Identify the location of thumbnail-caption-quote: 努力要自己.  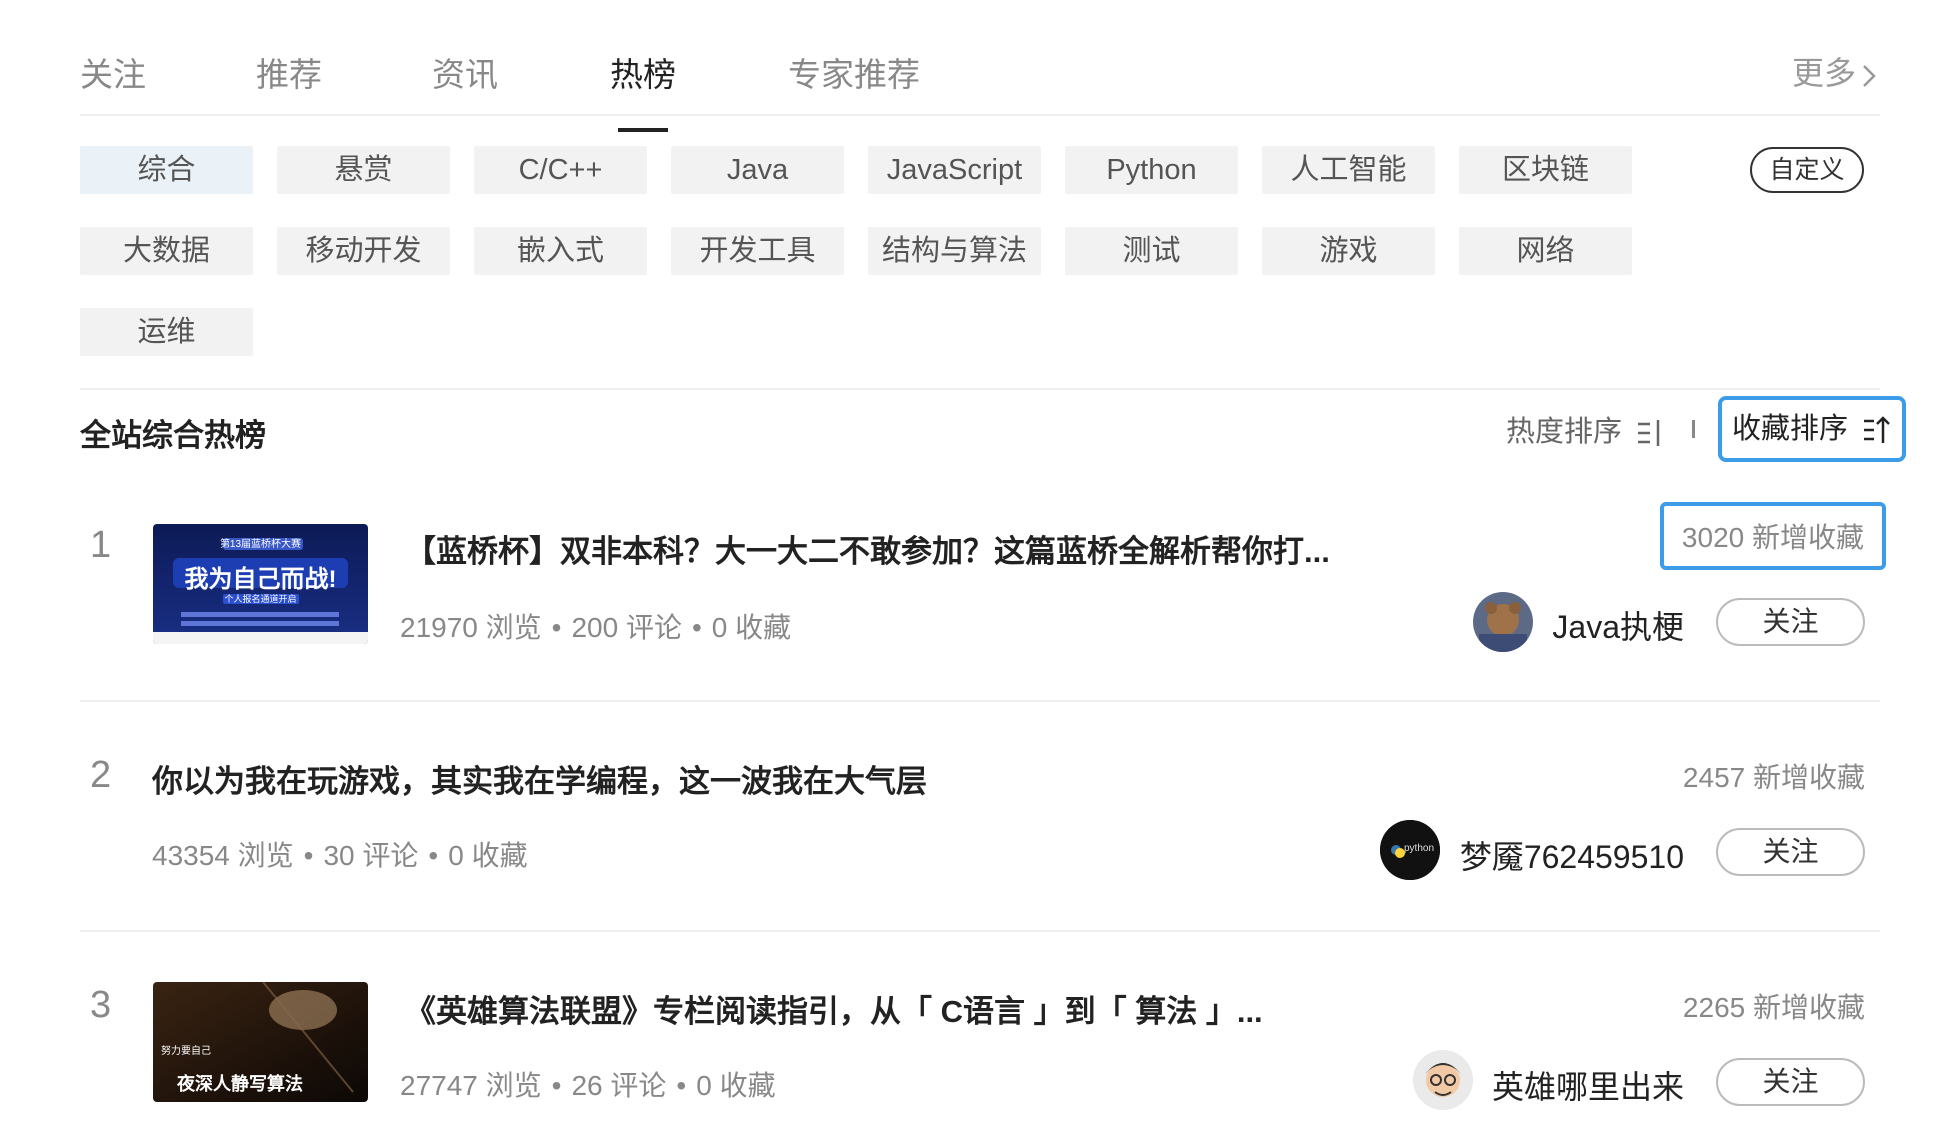
(186, 1051).